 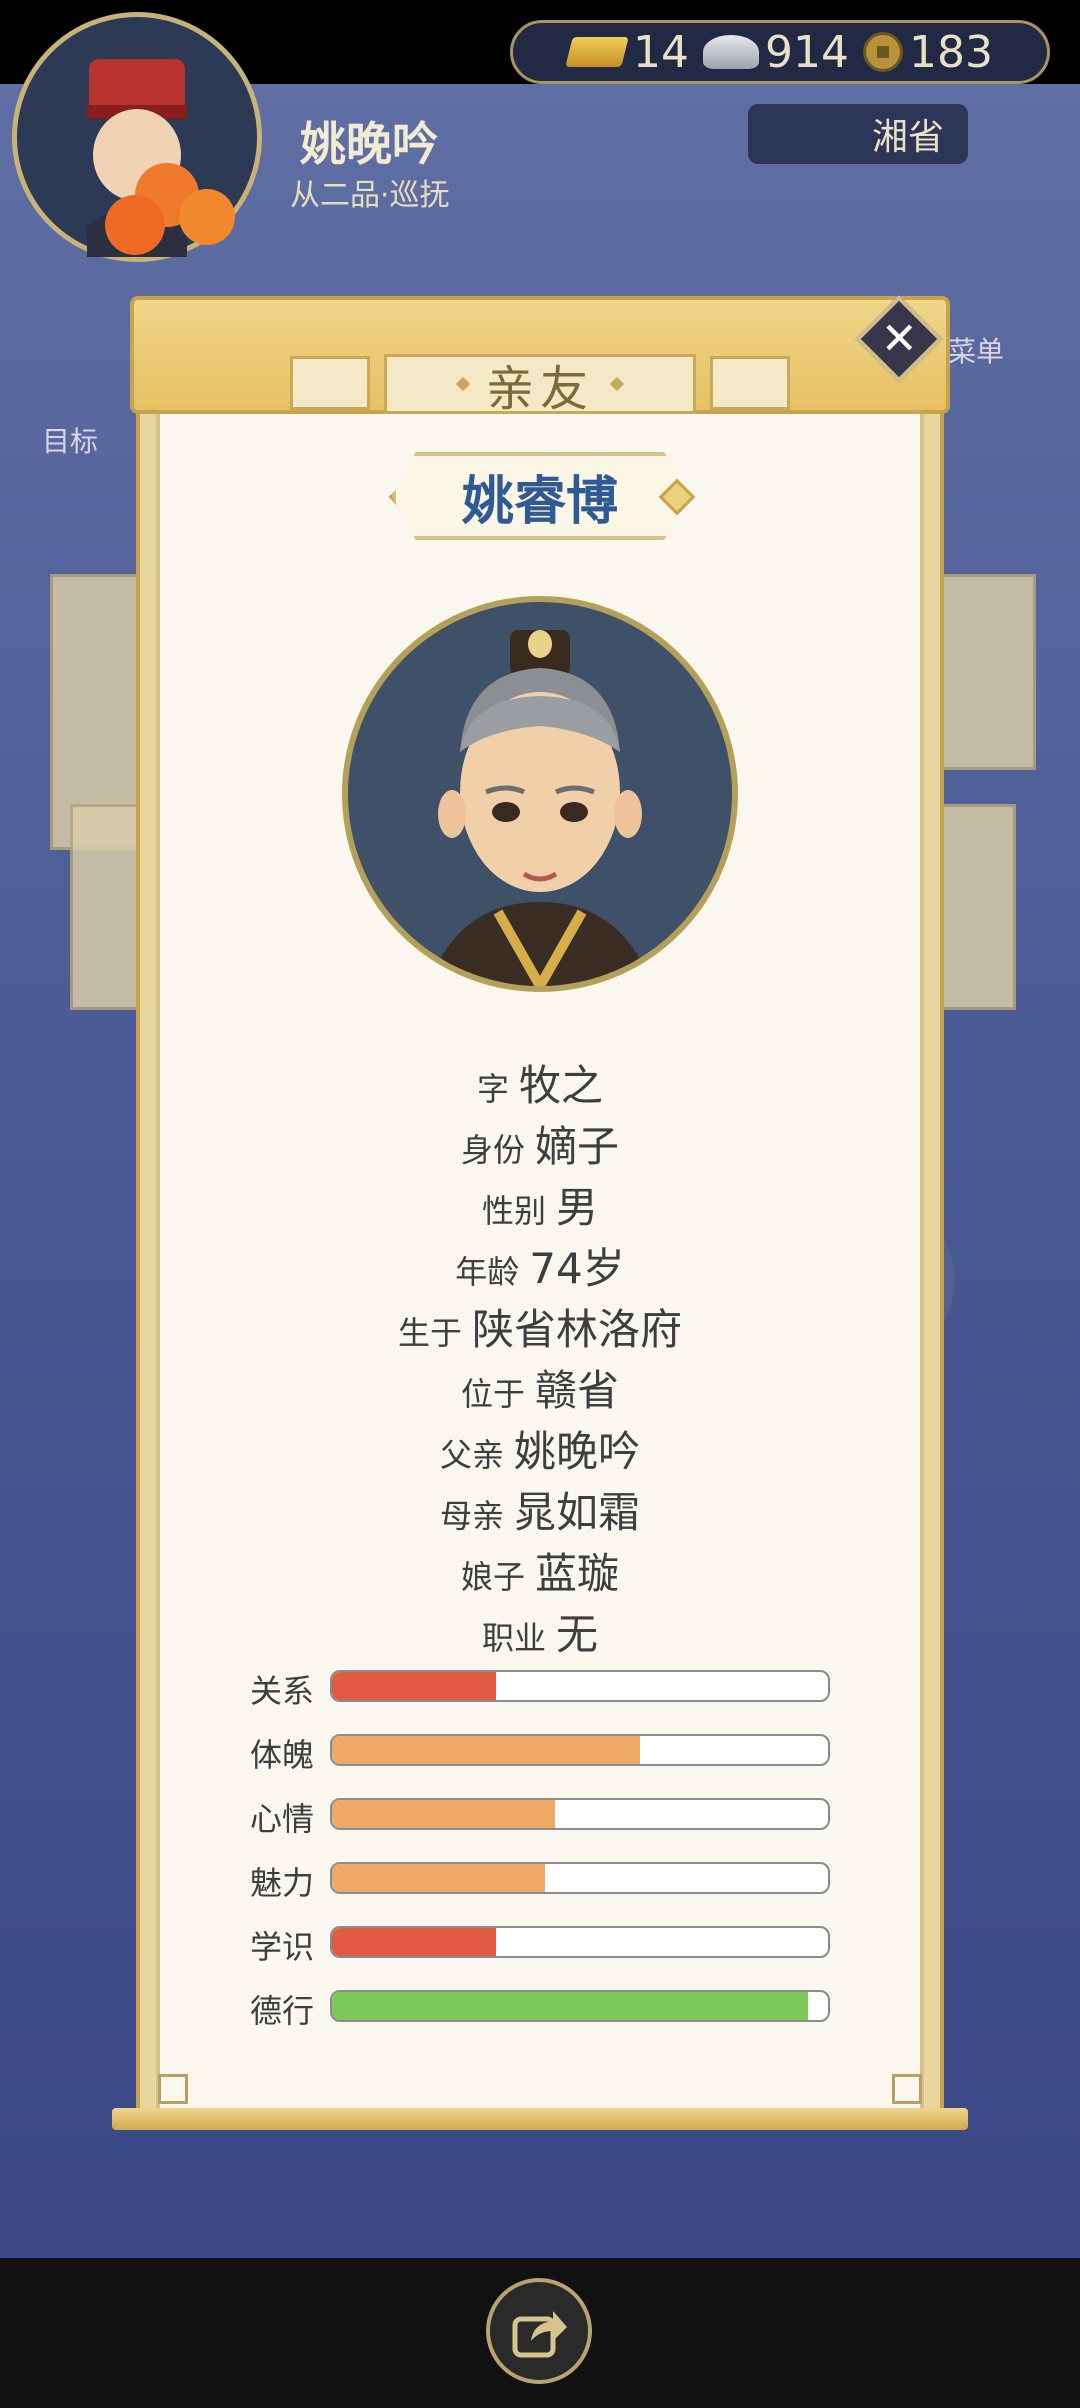 What do you see at coordinates (492, 1394) in the screenshot?
I see `info-key: 位于` at bounding box center [492, 1394].